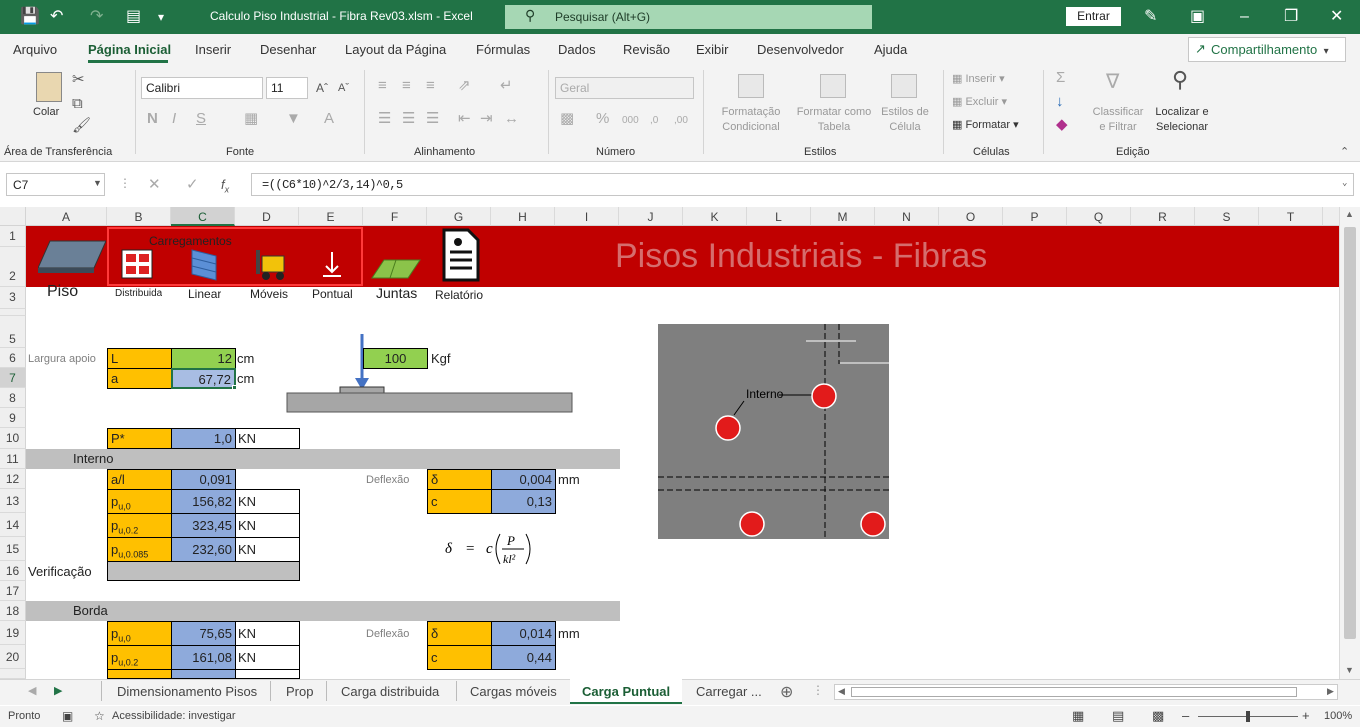 The height and width of the screenshot is (727, 1360). What do you see at coordinates (751, 86) in the screenshot?
I see `conditional-format-icon` at bounding box center [751, 86].